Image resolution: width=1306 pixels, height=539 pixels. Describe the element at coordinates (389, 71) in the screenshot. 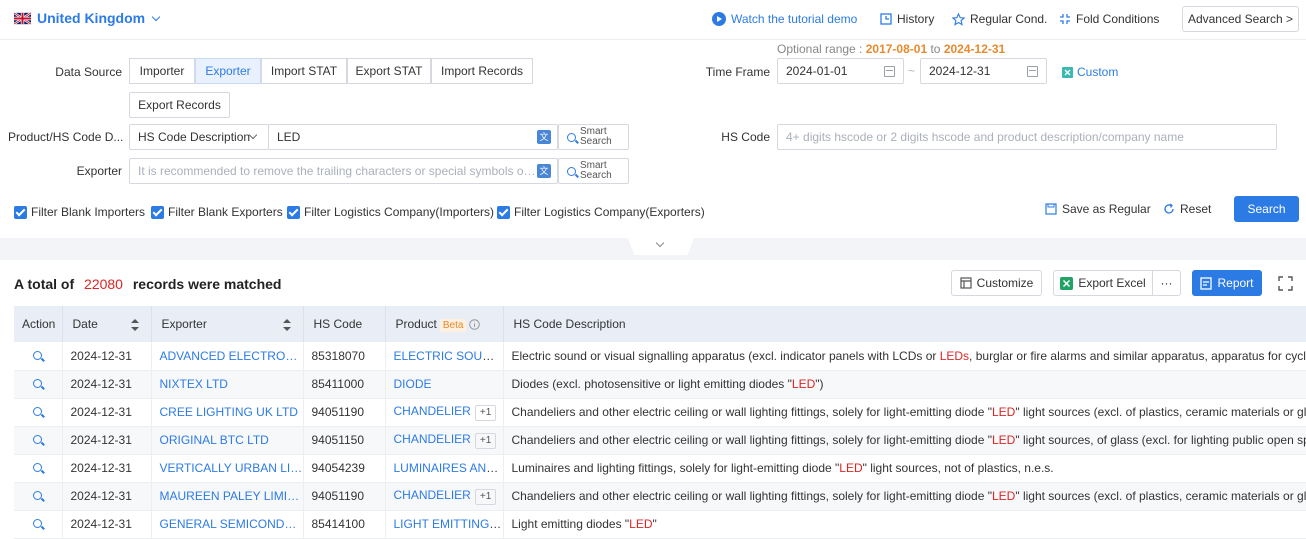

I see `source-export-stat: Export STAT` at that location.